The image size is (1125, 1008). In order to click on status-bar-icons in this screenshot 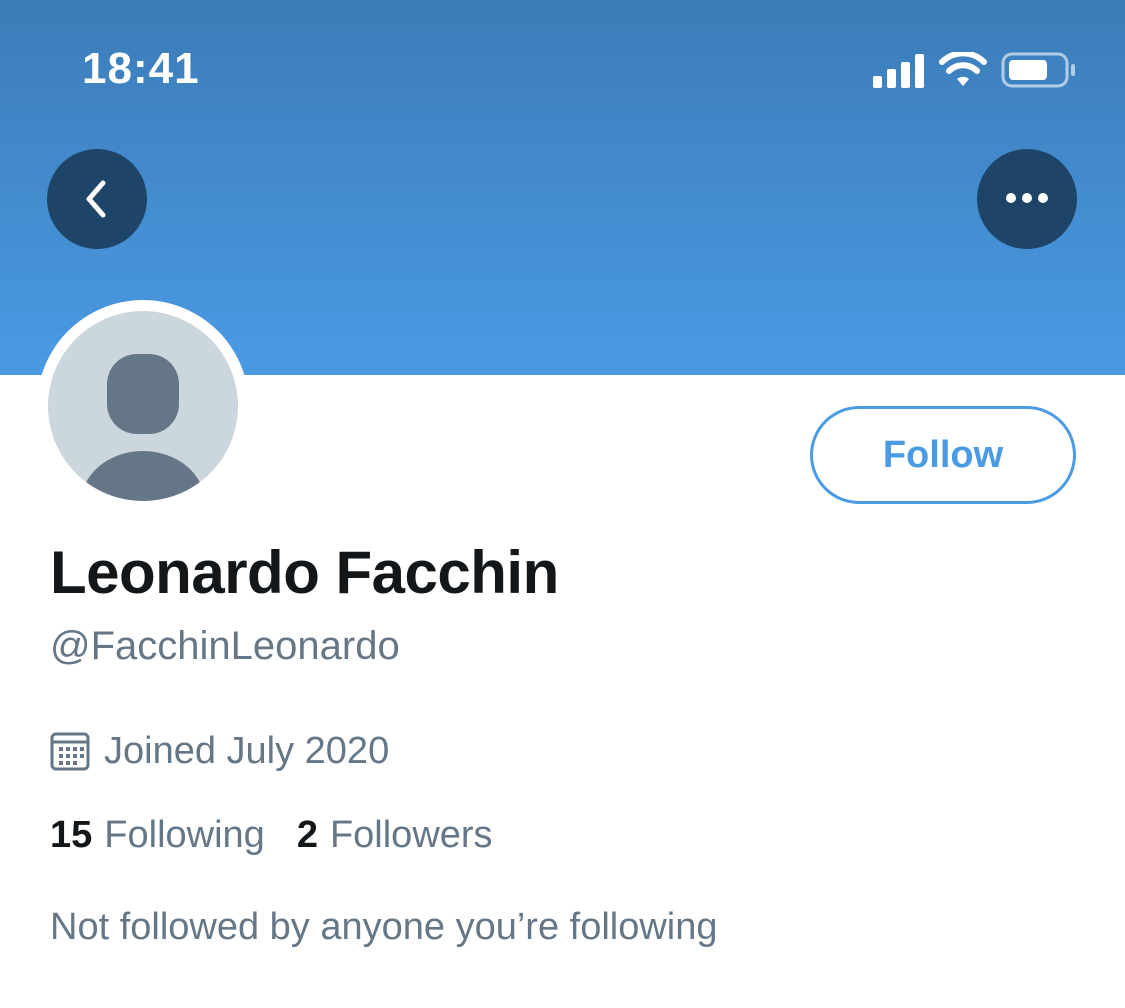, I will do `click(978, 69)`.